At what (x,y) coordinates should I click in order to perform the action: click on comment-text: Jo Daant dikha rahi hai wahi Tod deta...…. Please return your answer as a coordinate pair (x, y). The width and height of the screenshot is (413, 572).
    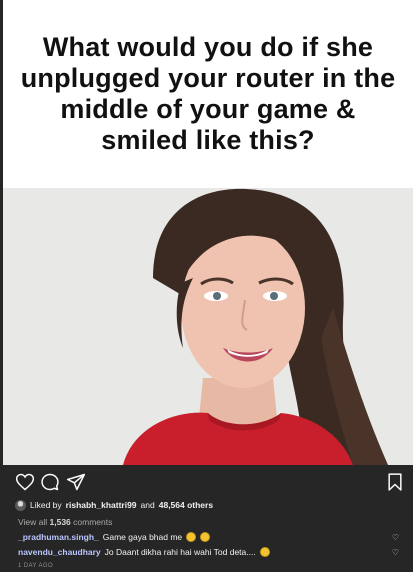
    Looking at the image, I should click on (180, 552).